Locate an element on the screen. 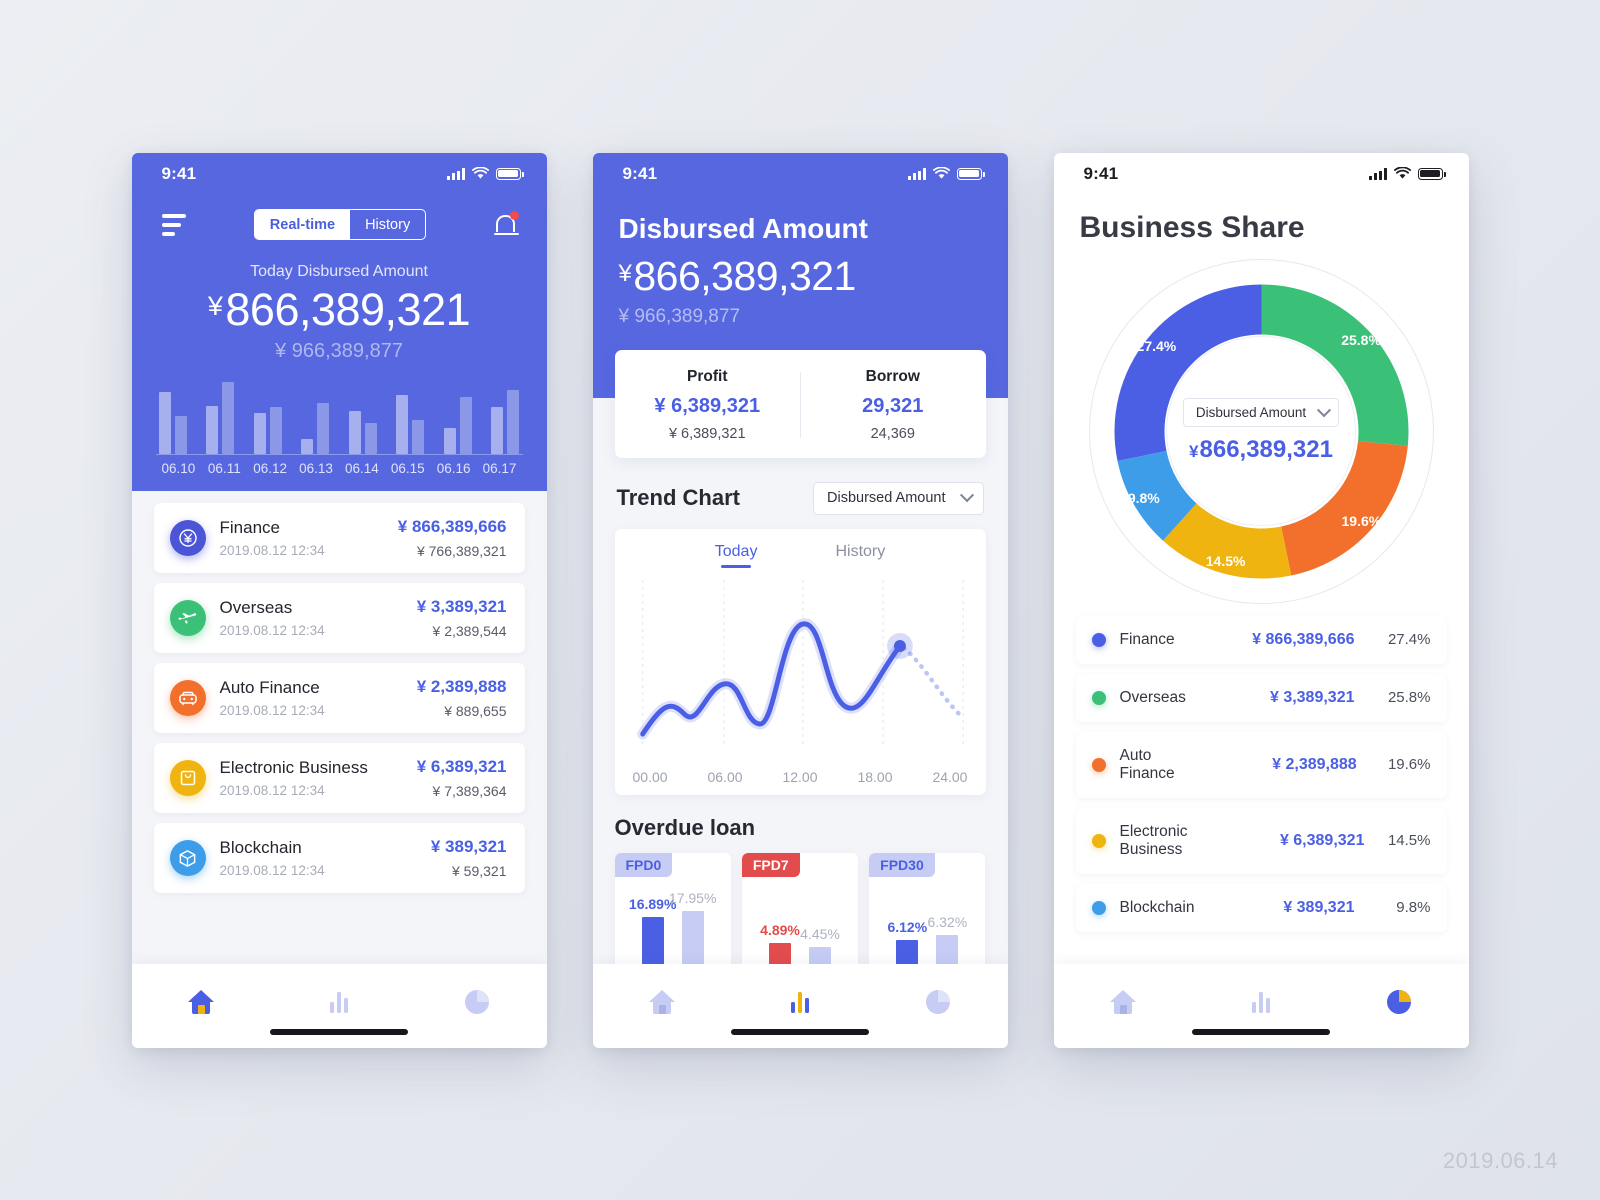 The height and width of the screenshot is (1200, 1600). bar-chart-icon is located at coordinates (799, 1001).